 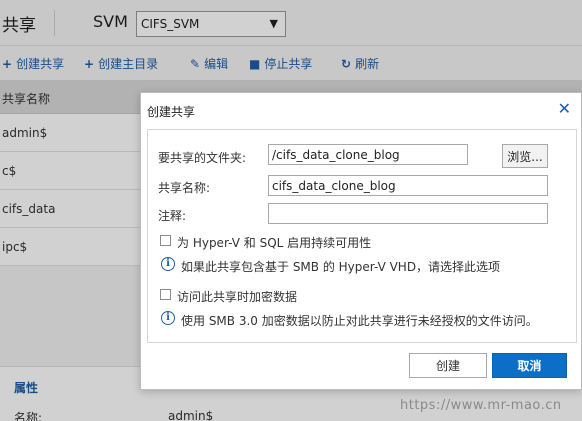 What do you see at coordinates (184, 188) in the screenshot?
I see `share-name-label: 共享名称:` at bounding box center [184, 188].